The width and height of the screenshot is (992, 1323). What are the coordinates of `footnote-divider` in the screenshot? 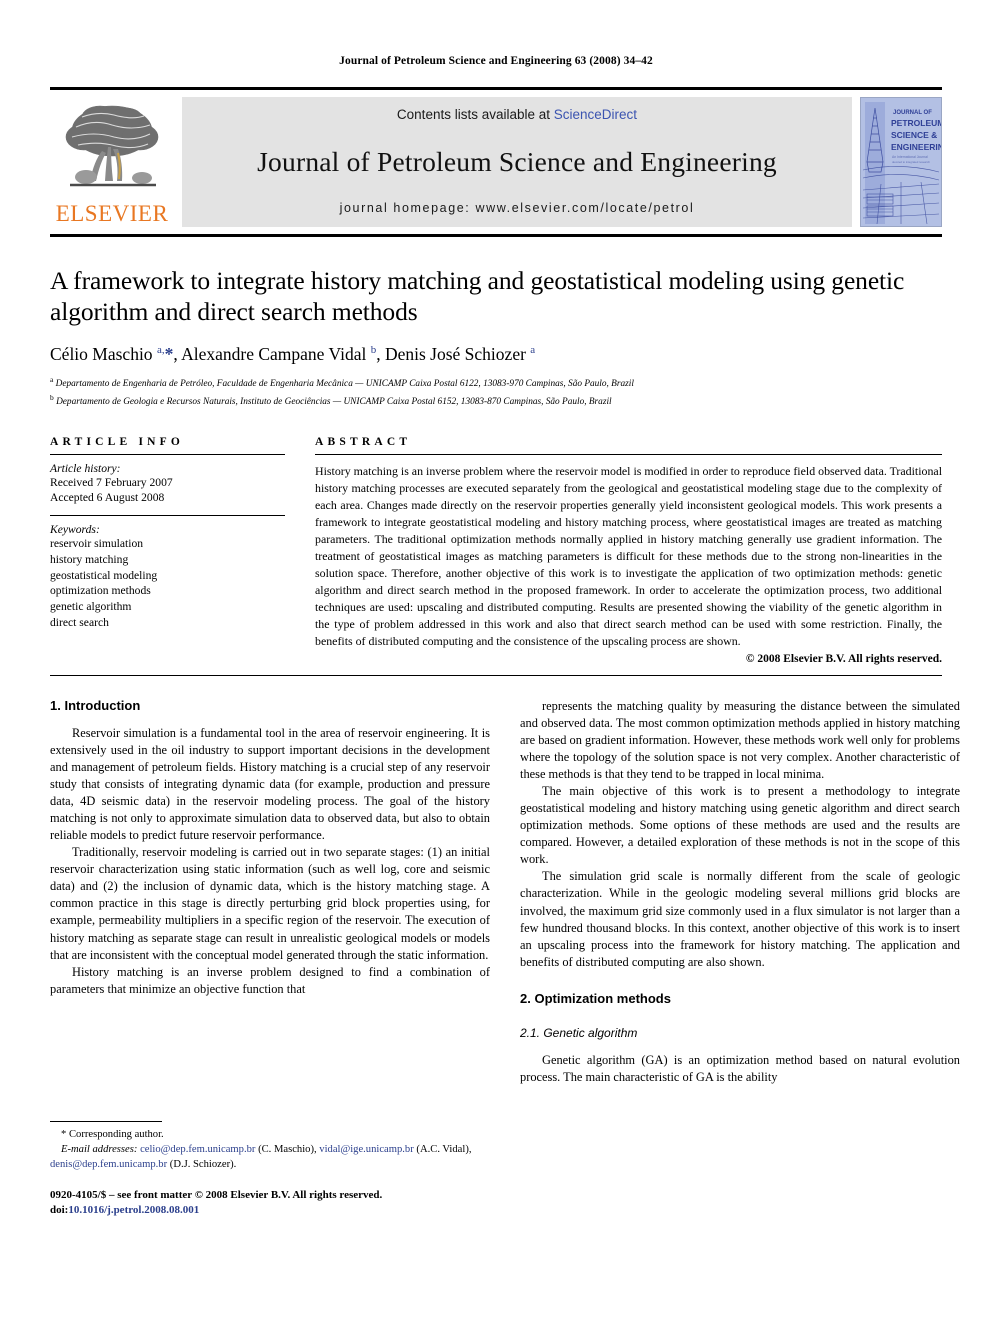 It's located at (106, 1122).